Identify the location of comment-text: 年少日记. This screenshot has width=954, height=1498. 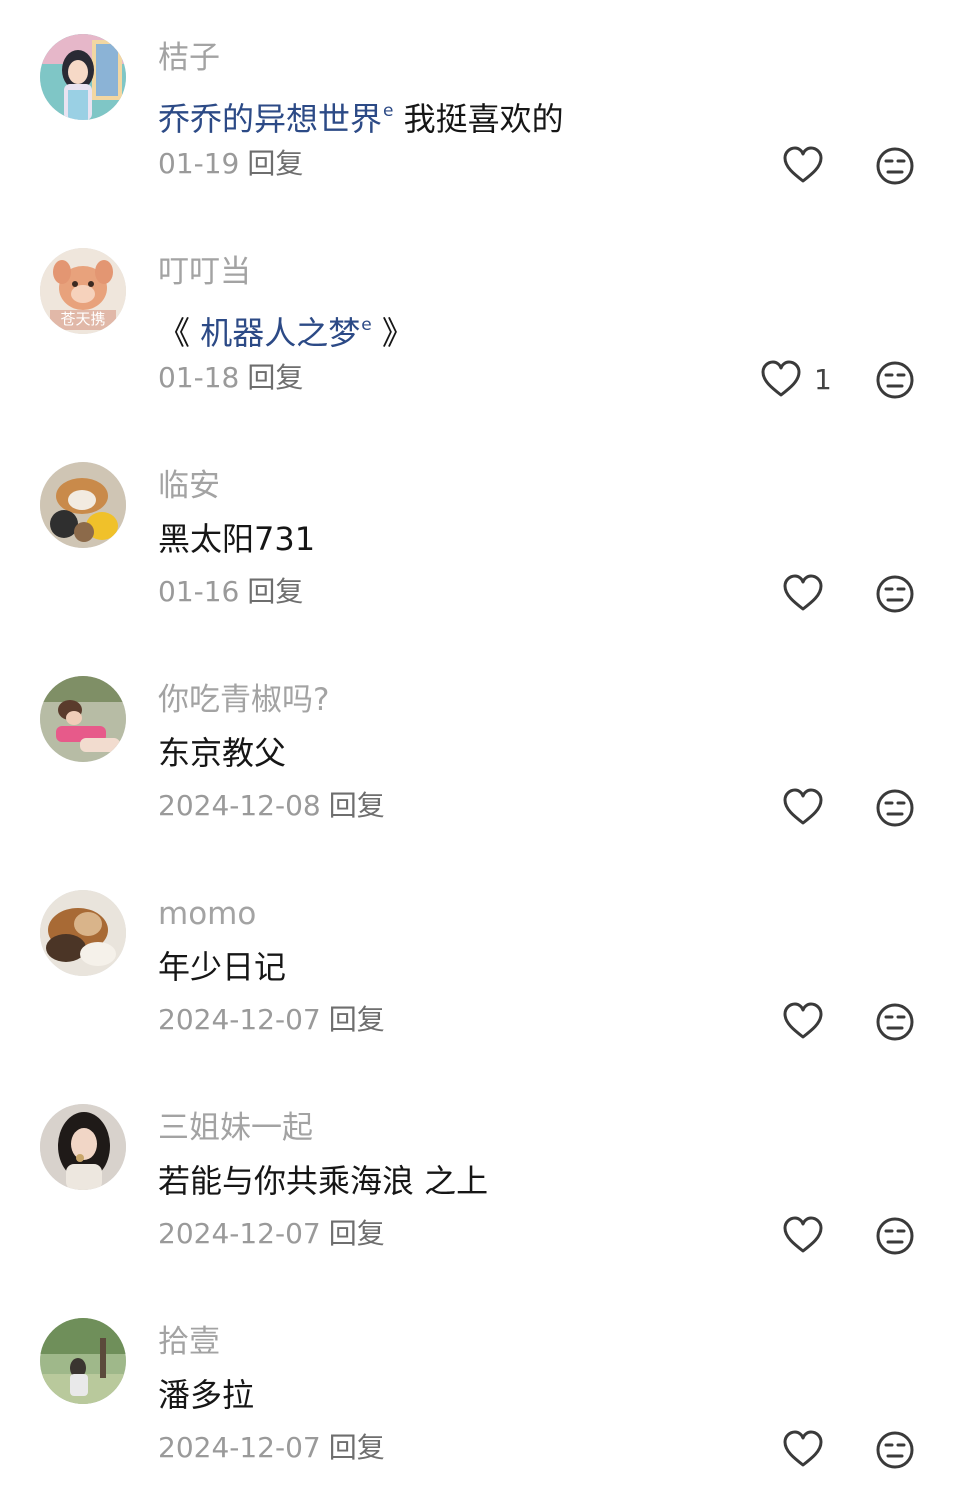
(222, 967).